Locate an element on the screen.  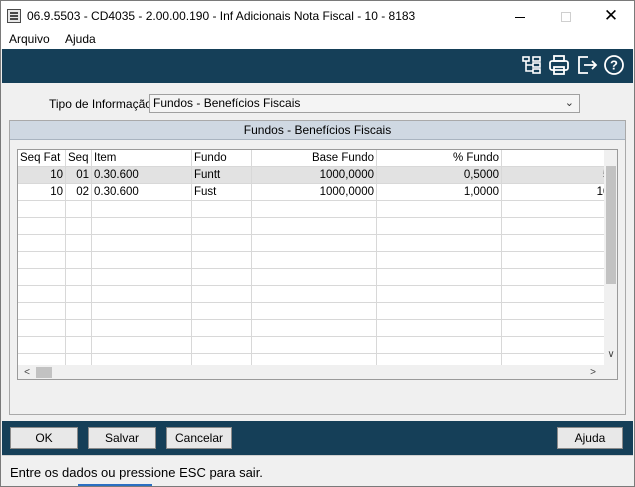
menu-arquivo: Arquivo is located at coordinates (29, 39).